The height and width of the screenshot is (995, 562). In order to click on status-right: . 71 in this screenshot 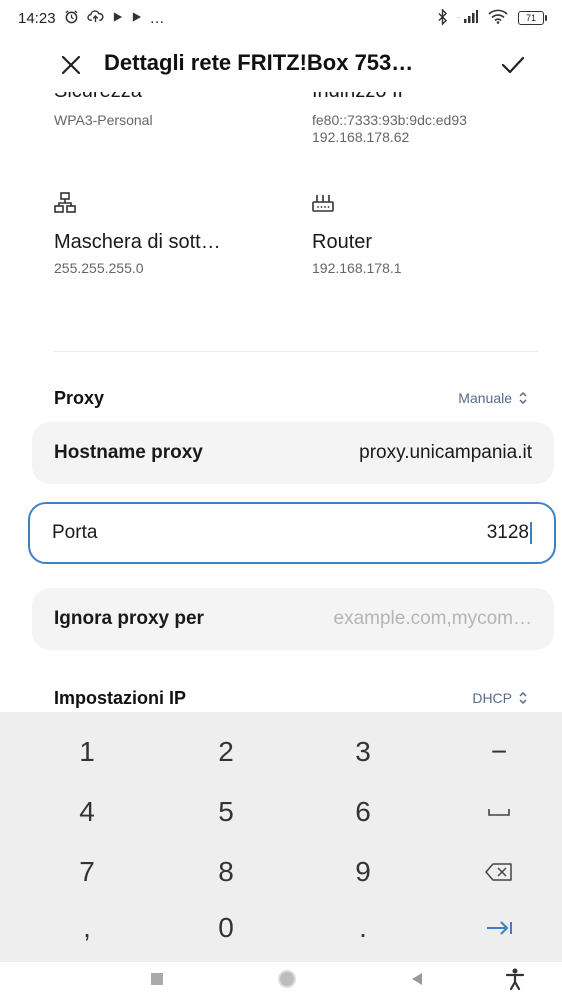, I will do `click(492, 17)`.